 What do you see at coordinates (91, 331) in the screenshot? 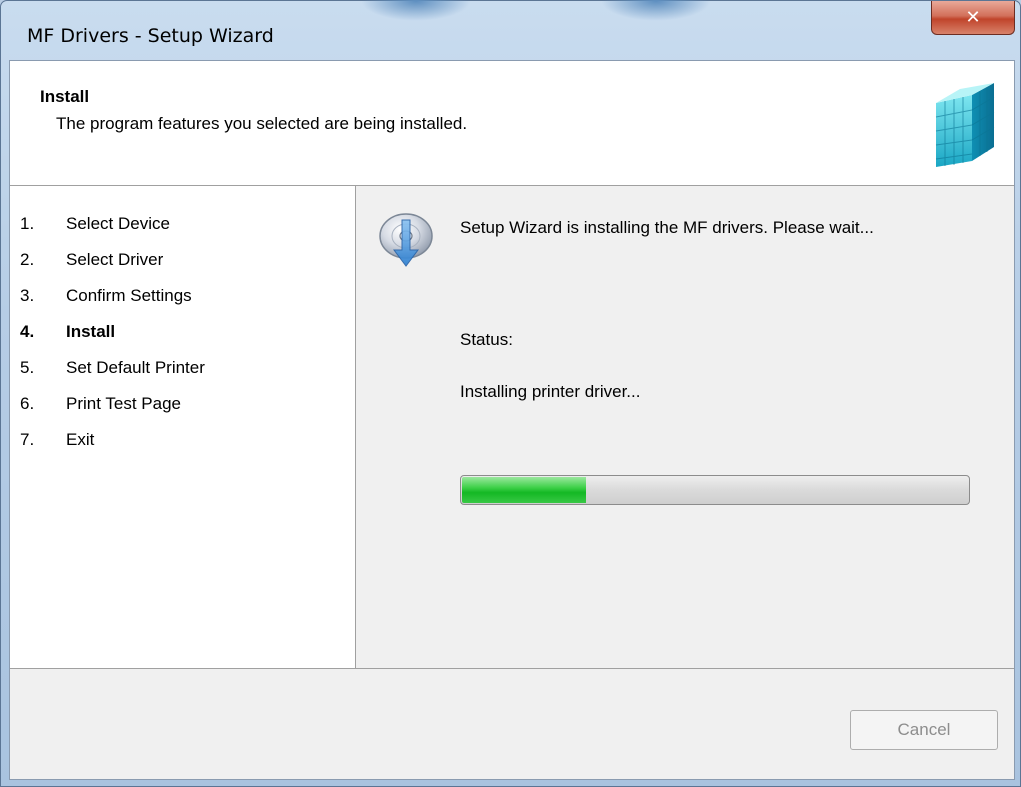
I see `step-label: Install` at bounding box center [91, 331].